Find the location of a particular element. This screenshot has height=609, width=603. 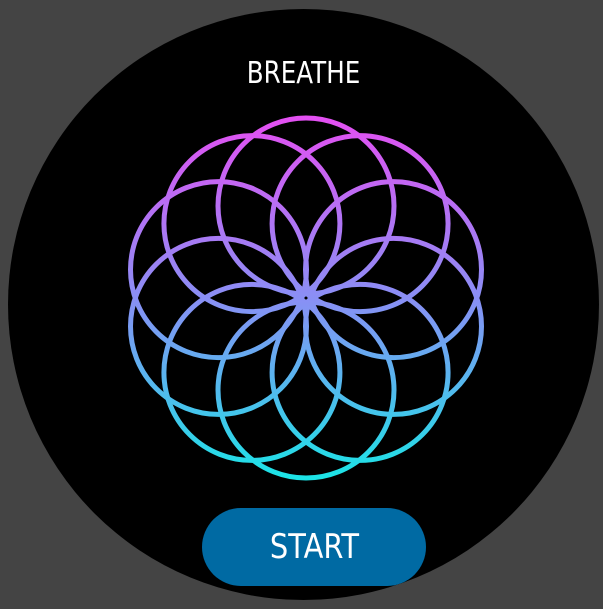

start-button-label: START is located at coordinates (314, 547).